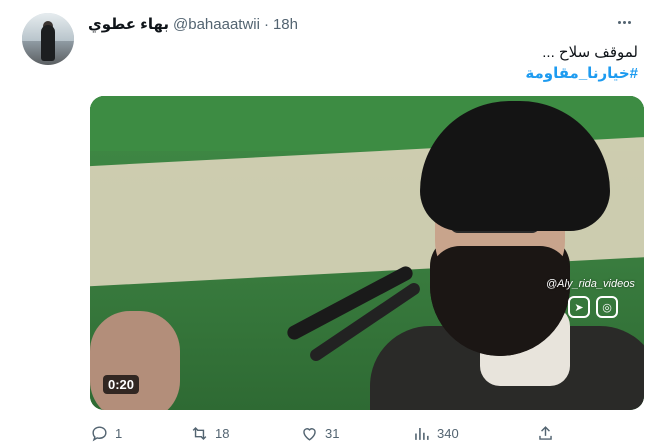 This screenshot has height=446, width=650. Describe the element at coordinates (48, 43) in the screenshot. I see `avatar-person` at that location.